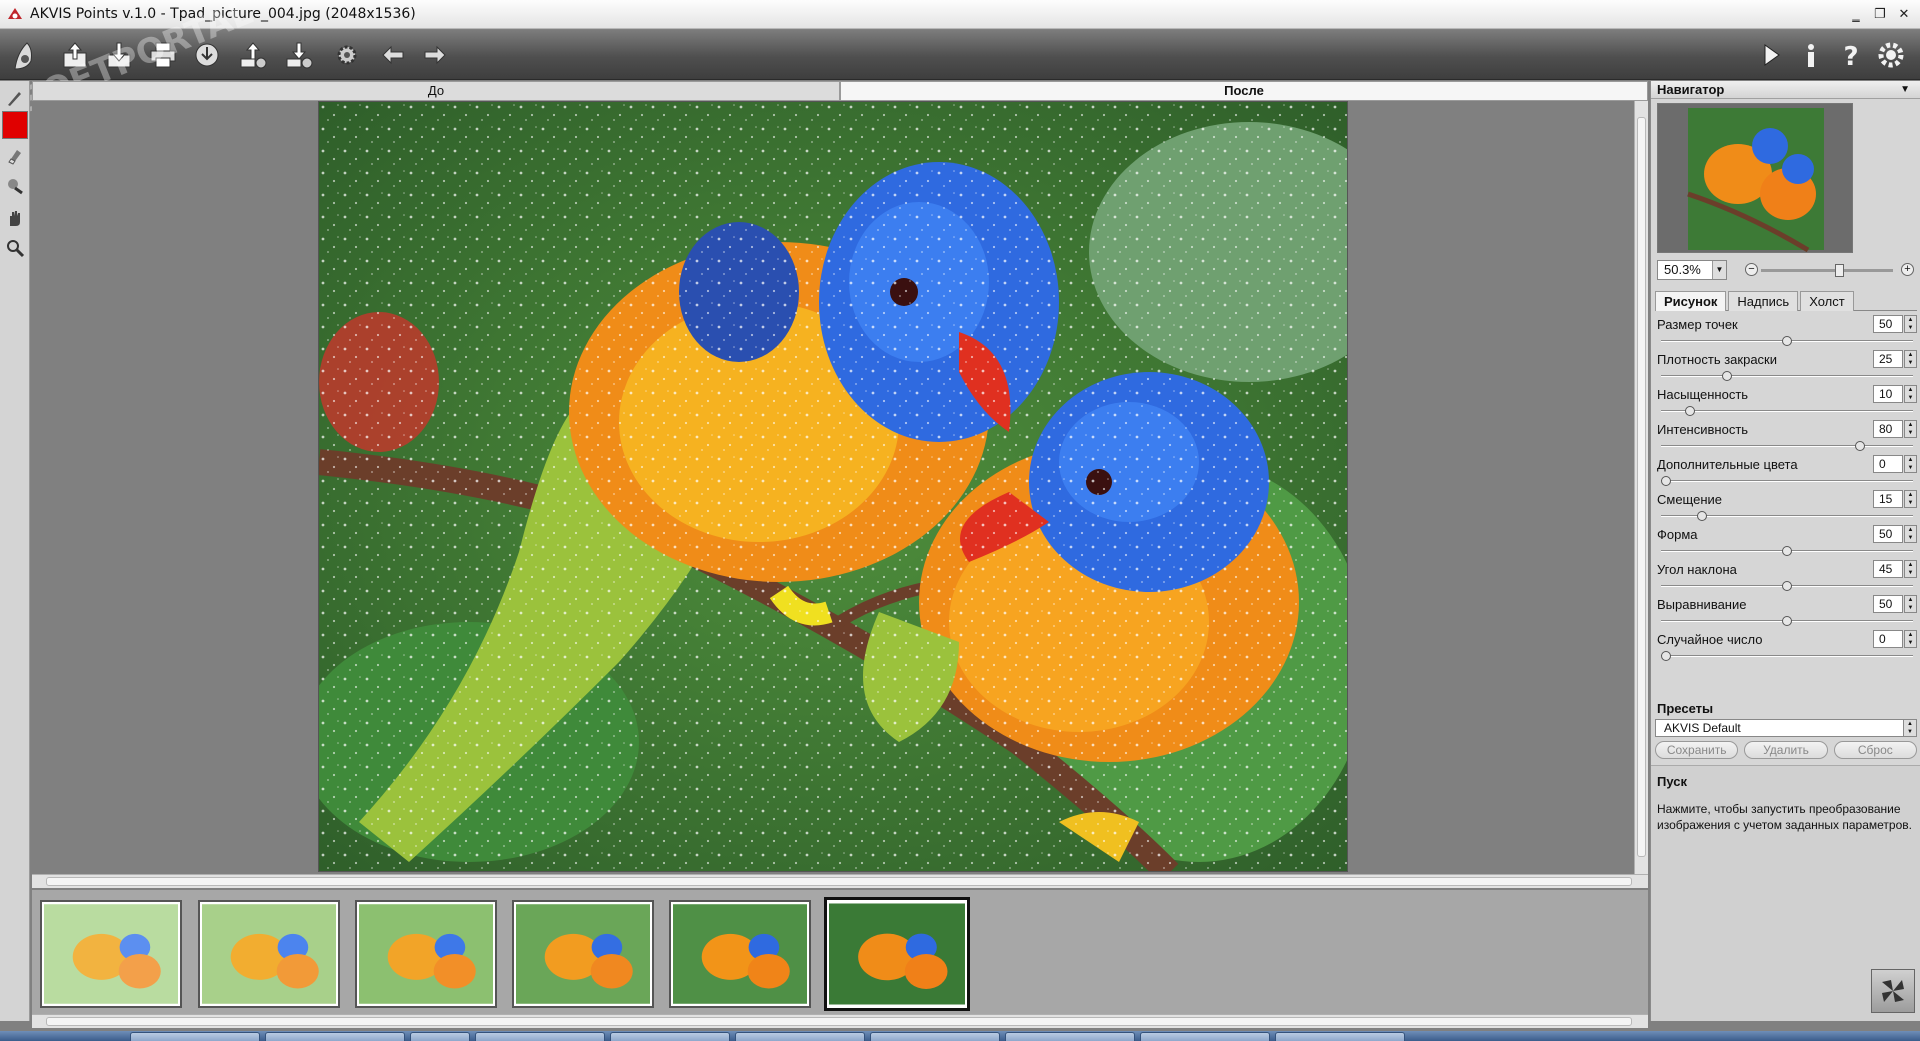  I want to click on thumbnails-scrollbar, so click(840, 1021).